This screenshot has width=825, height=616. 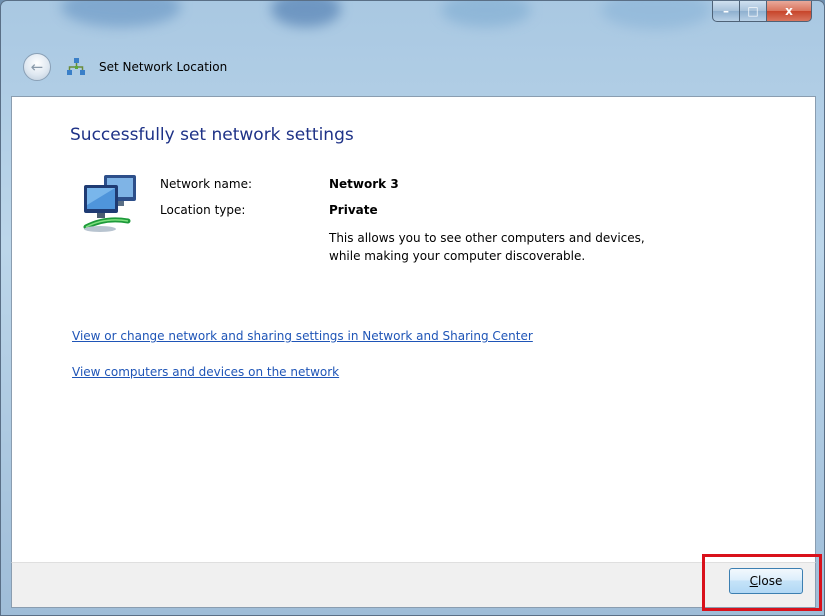 I want to click on maximize-icon: □, so click(x=753, y=11).